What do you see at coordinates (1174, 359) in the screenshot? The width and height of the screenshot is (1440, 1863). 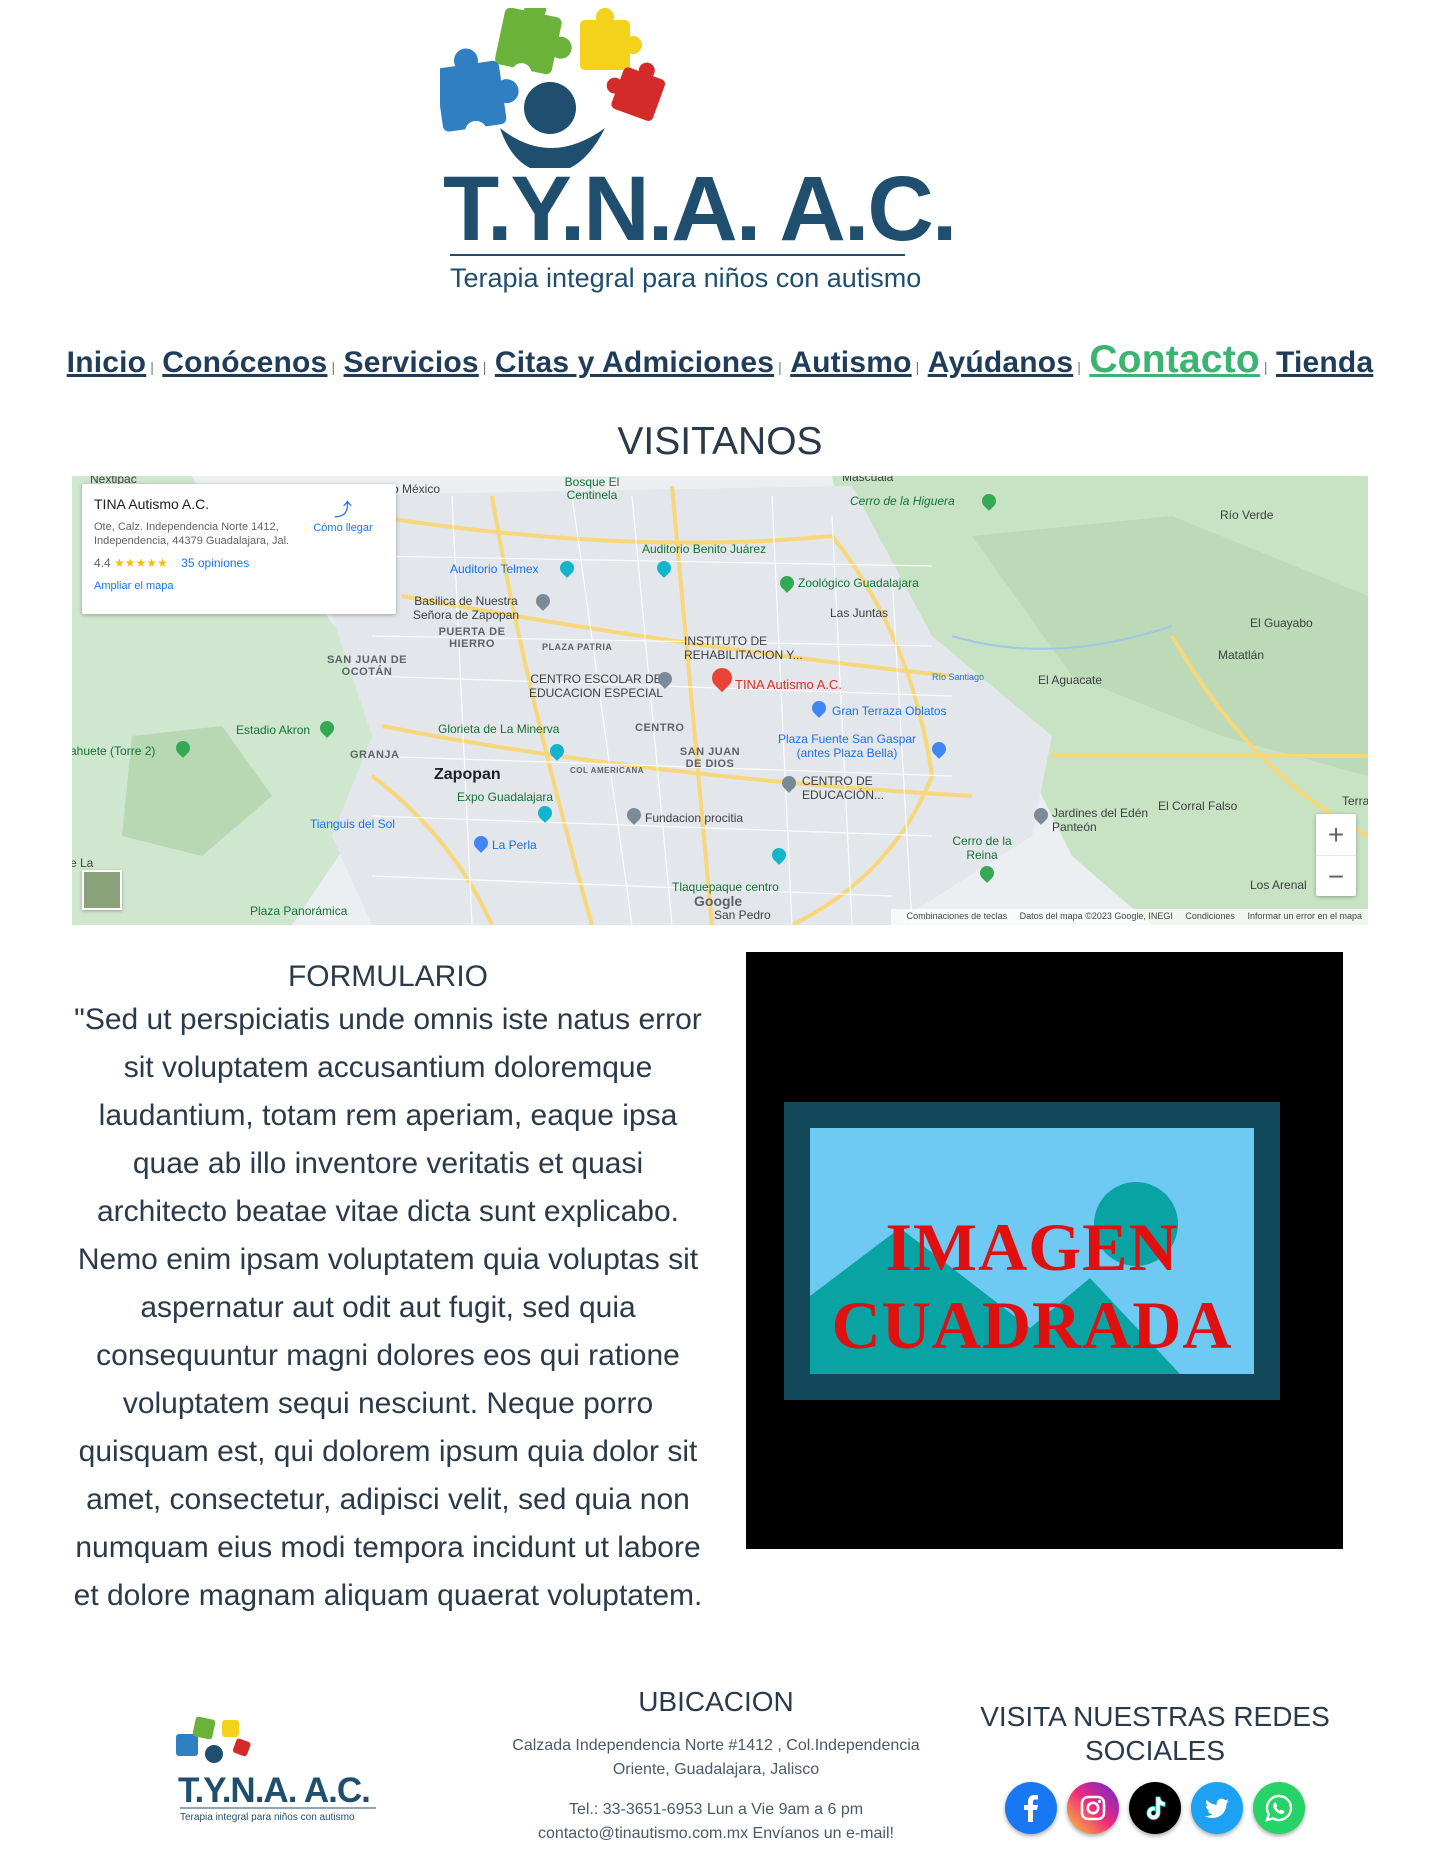 I see `nav-link-contacto: Contacto` at bounding box center [1174, 359].